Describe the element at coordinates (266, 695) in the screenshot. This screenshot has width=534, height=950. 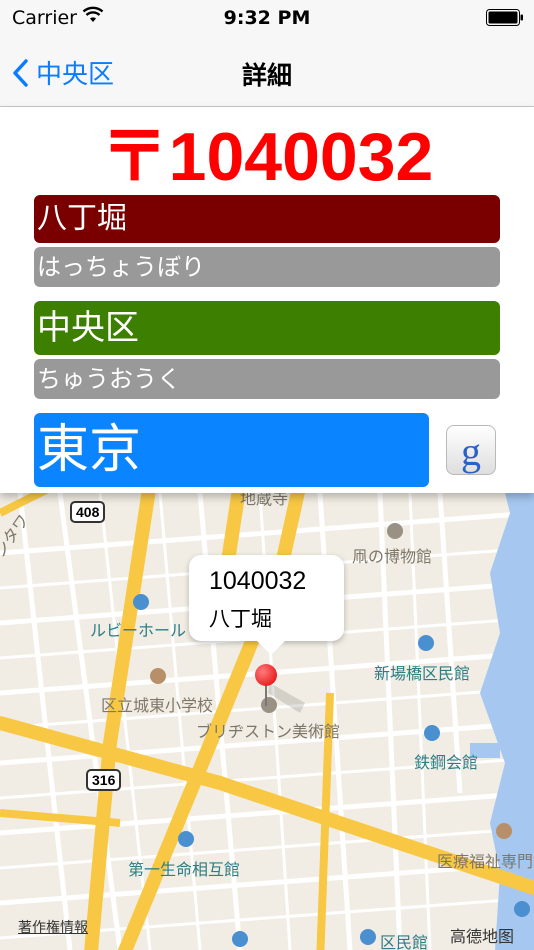
I see `map-pin-stick` at that location.